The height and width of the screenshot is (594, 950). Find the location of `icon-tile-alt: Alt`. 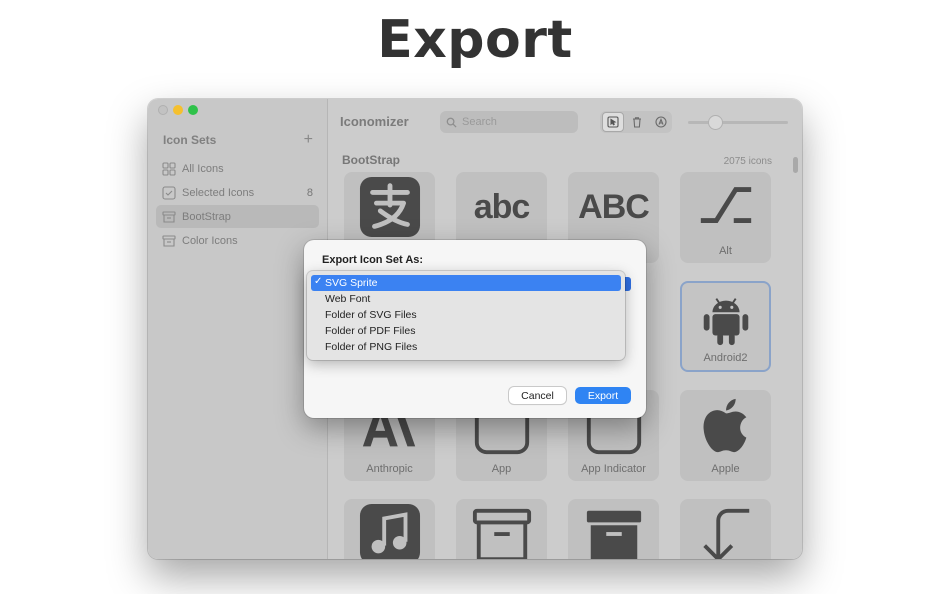

icon-tile-alt: Alt is located at coordinates (725, 217).